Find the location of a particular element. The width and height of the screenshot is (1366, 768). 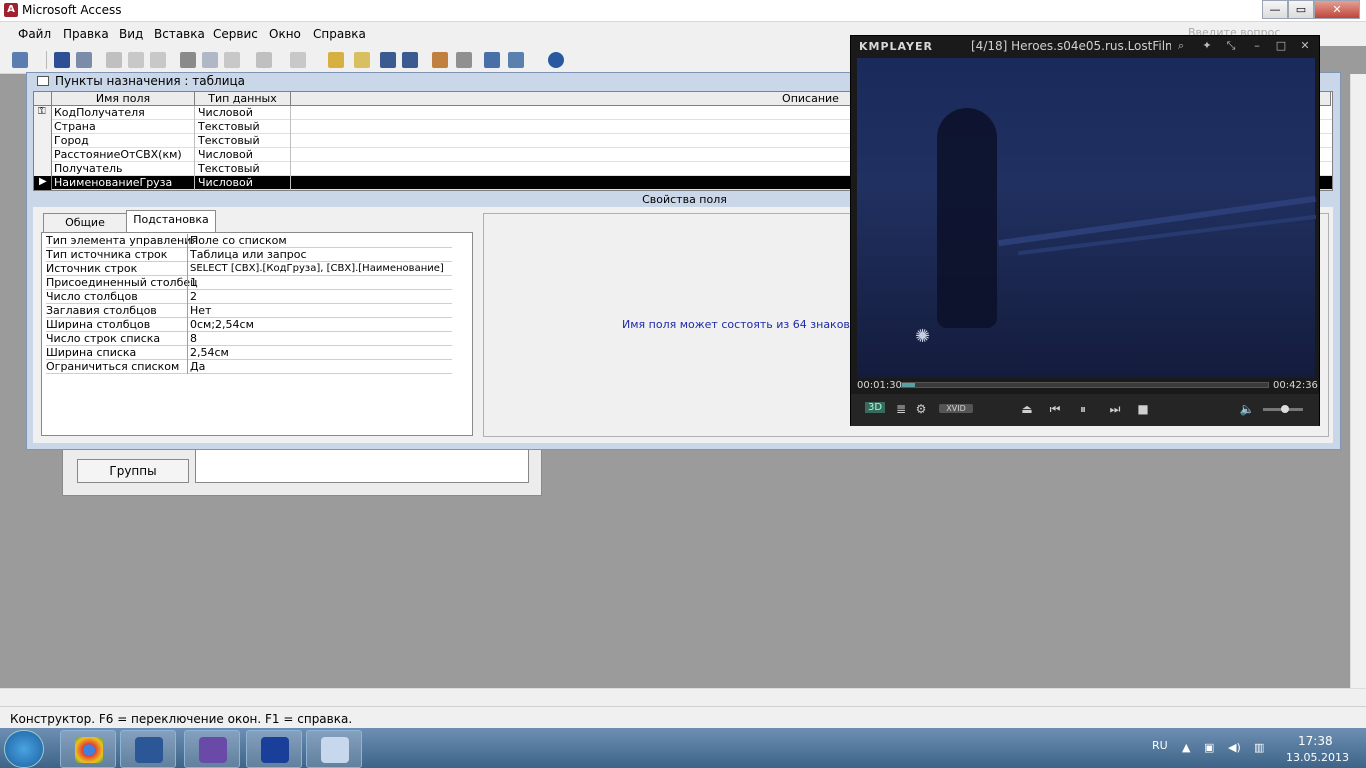

groups-button: Группы is located at coordinates (133, 471).